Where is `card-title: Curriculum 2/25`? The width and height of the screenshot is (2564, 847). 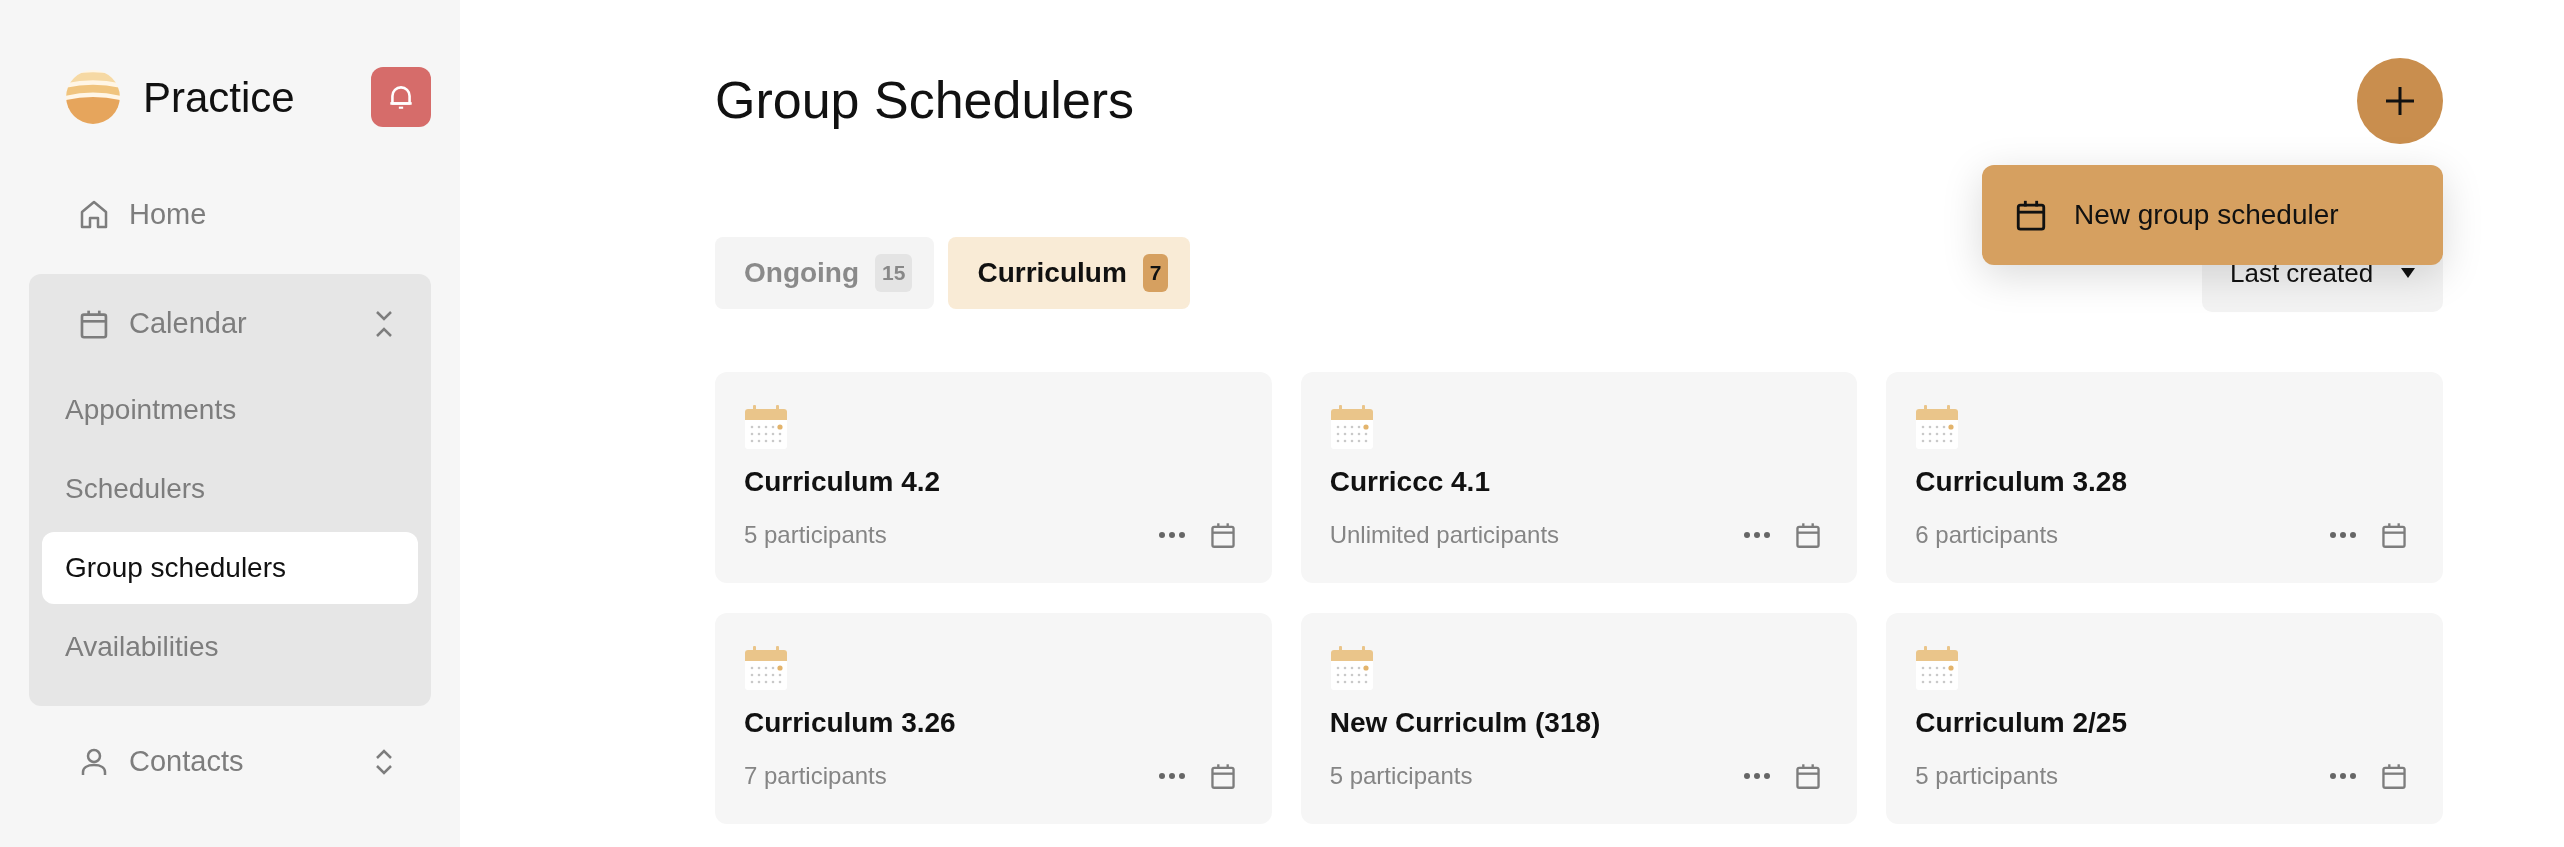
card-title: Curriculum 2/25 is located at coordinates (2021, 723).